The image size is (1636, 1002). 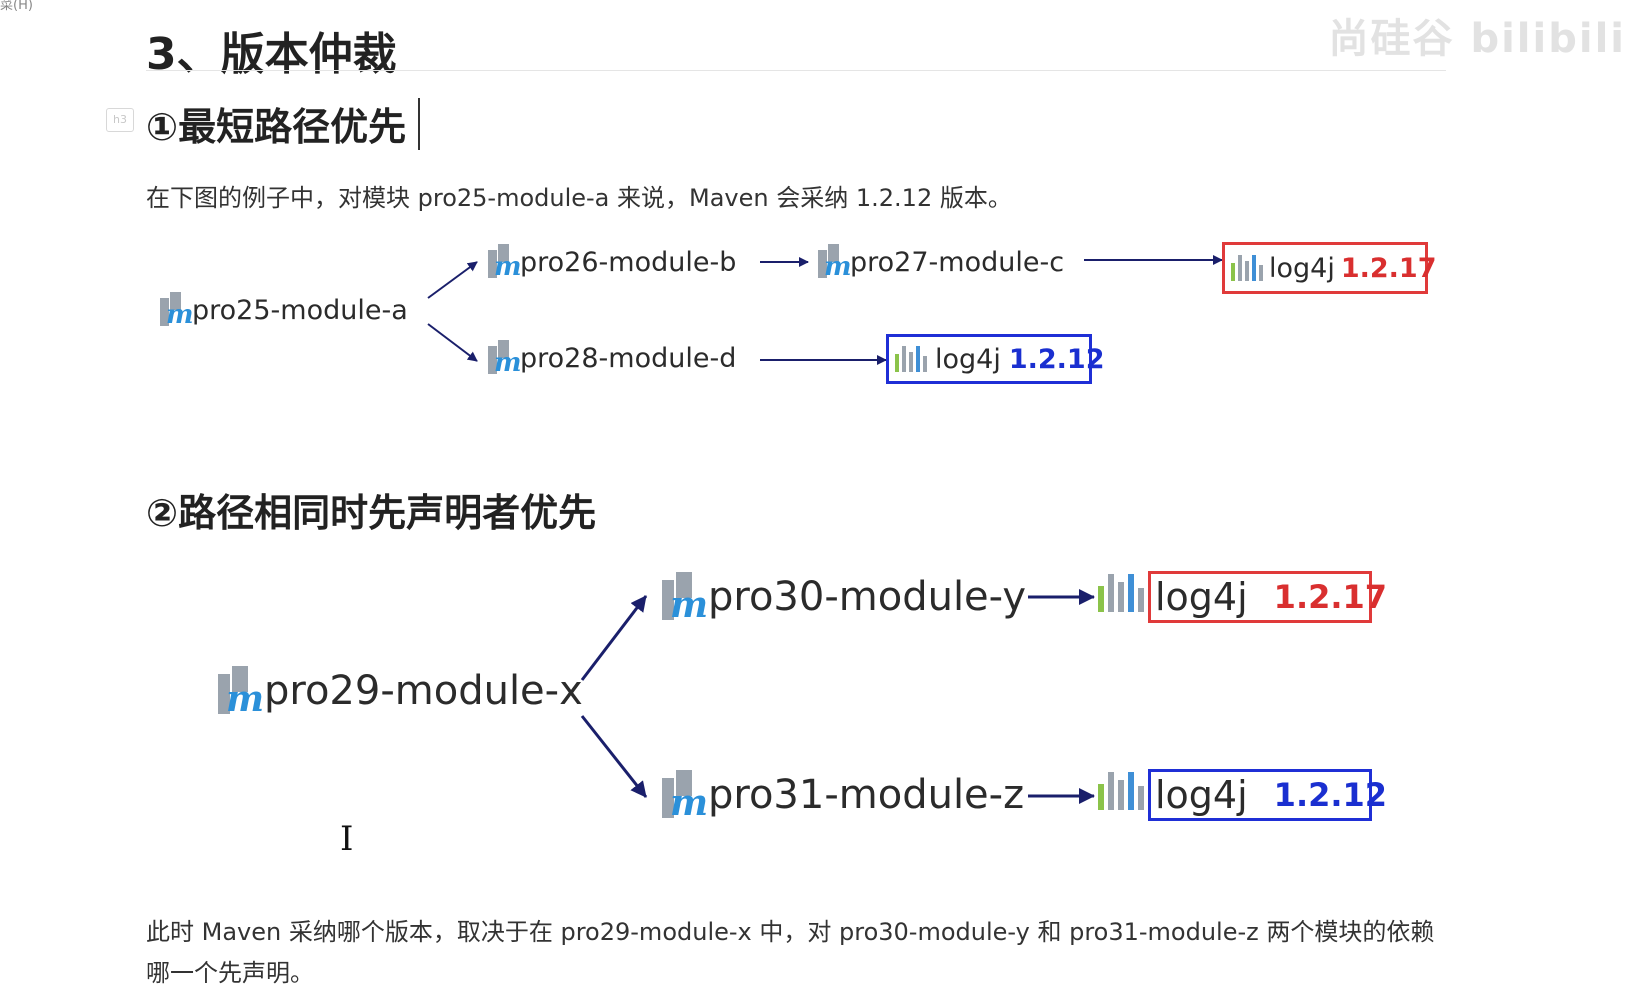 What do you see at coordinates (423, 691) in the screenshot?
I see `module-label: pro29-module-x` at bounding box center [423, 691].